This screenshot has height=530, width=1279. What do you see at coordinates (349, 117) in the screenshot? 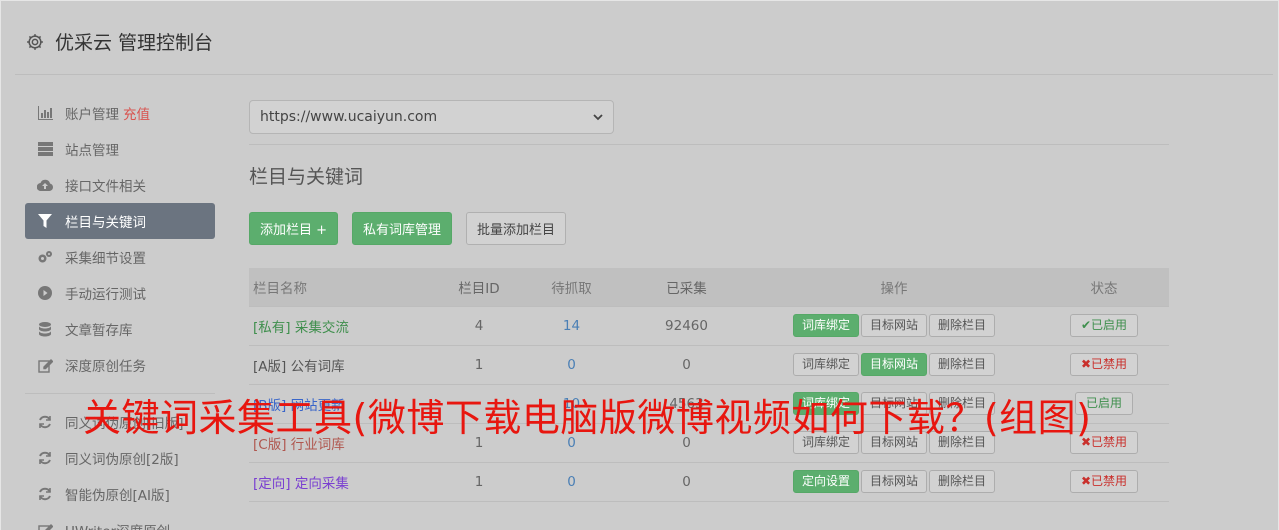
I see `site-select-value: https://www.ucaiyun.com` at bounding box center [349, 117].